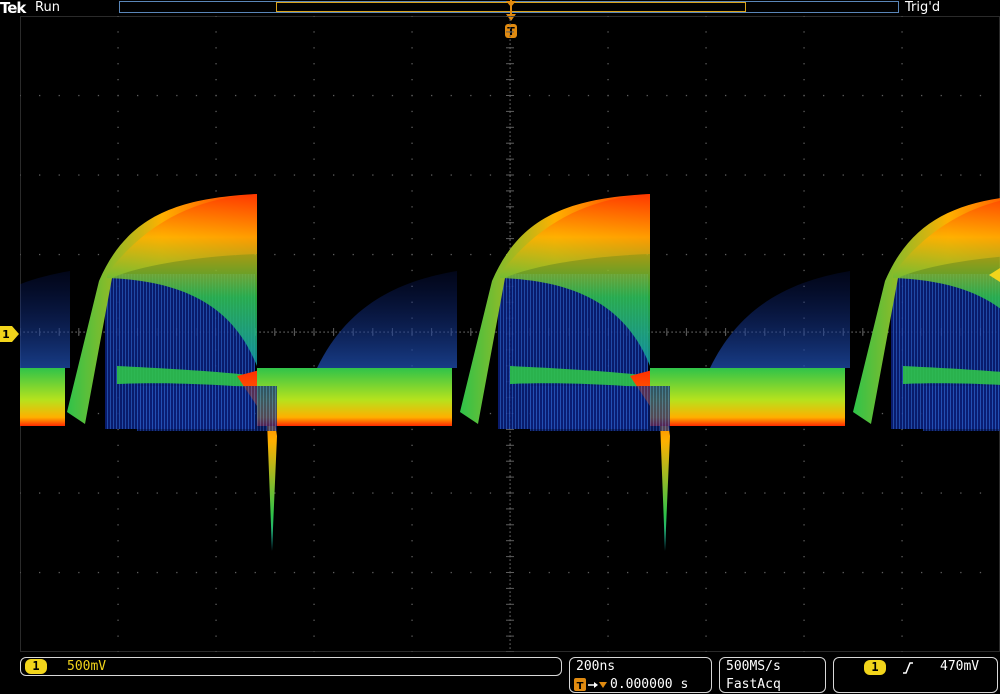 The height and width of the screenshot is (694, 1000). Describe the element at coordinates (13, 8) in the screenshot. I see `brand-logo: Tek` at that location.